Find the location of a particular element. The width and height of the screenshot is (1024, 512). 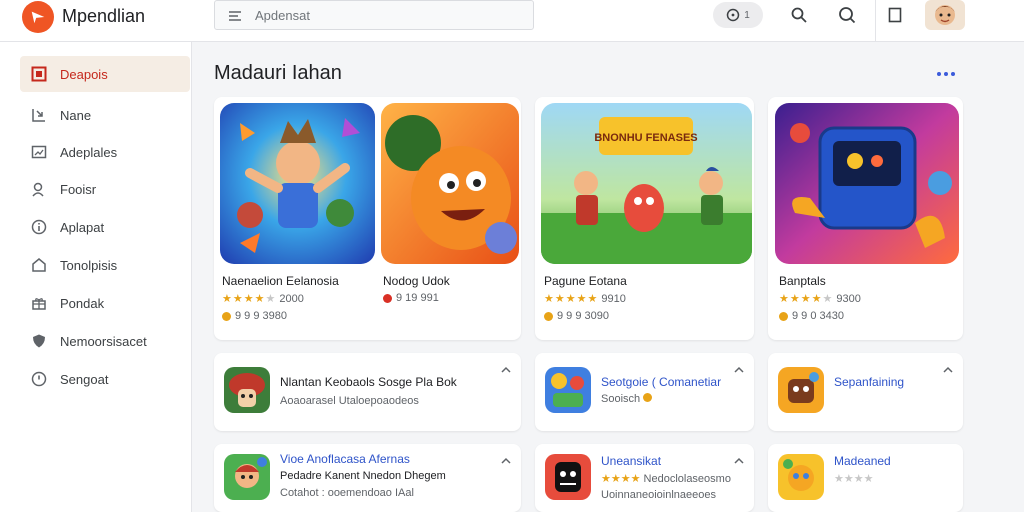

meta-text: 9 9 9 3090 is located at coordinates (583, 316).